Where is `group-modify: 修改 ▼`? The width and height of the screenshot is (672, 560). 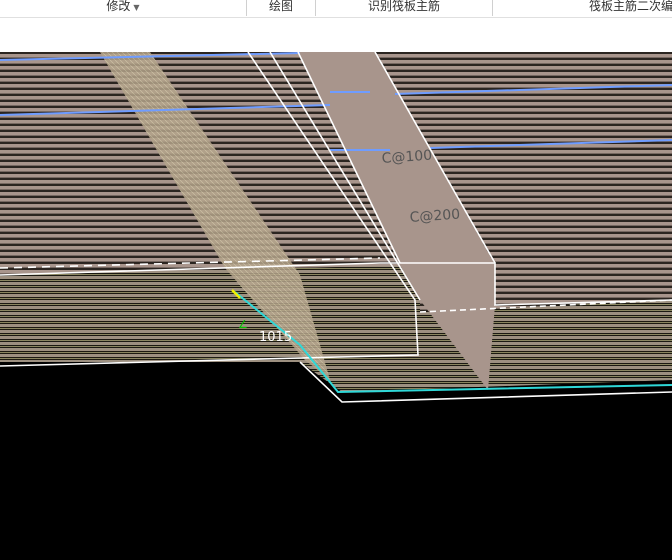 group-modify: 修改 ▼ is located at coordinates (123, 8).